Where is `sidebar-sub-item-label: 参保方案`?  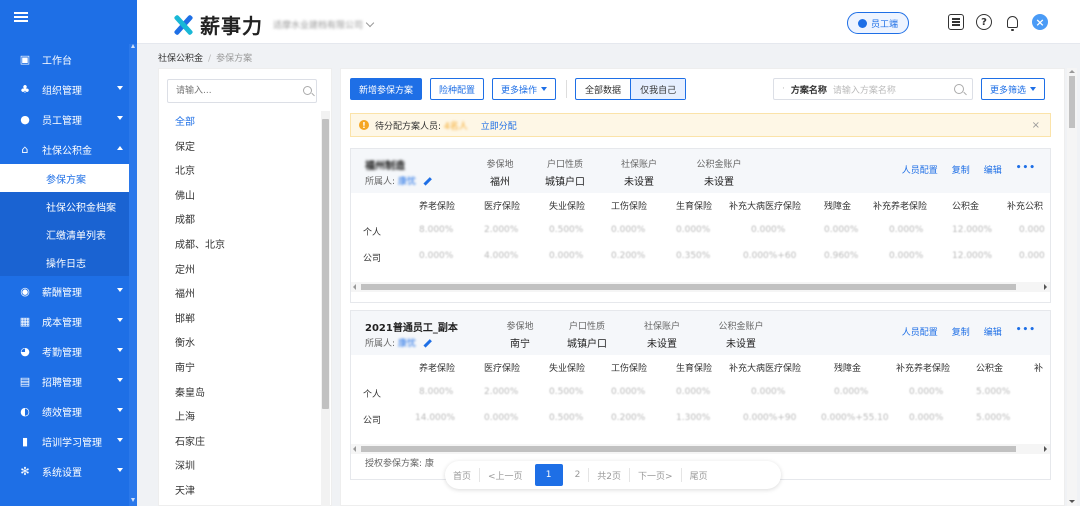 sidebar-sub-item-label: 参保方案 is located at coordinates (66, 180).